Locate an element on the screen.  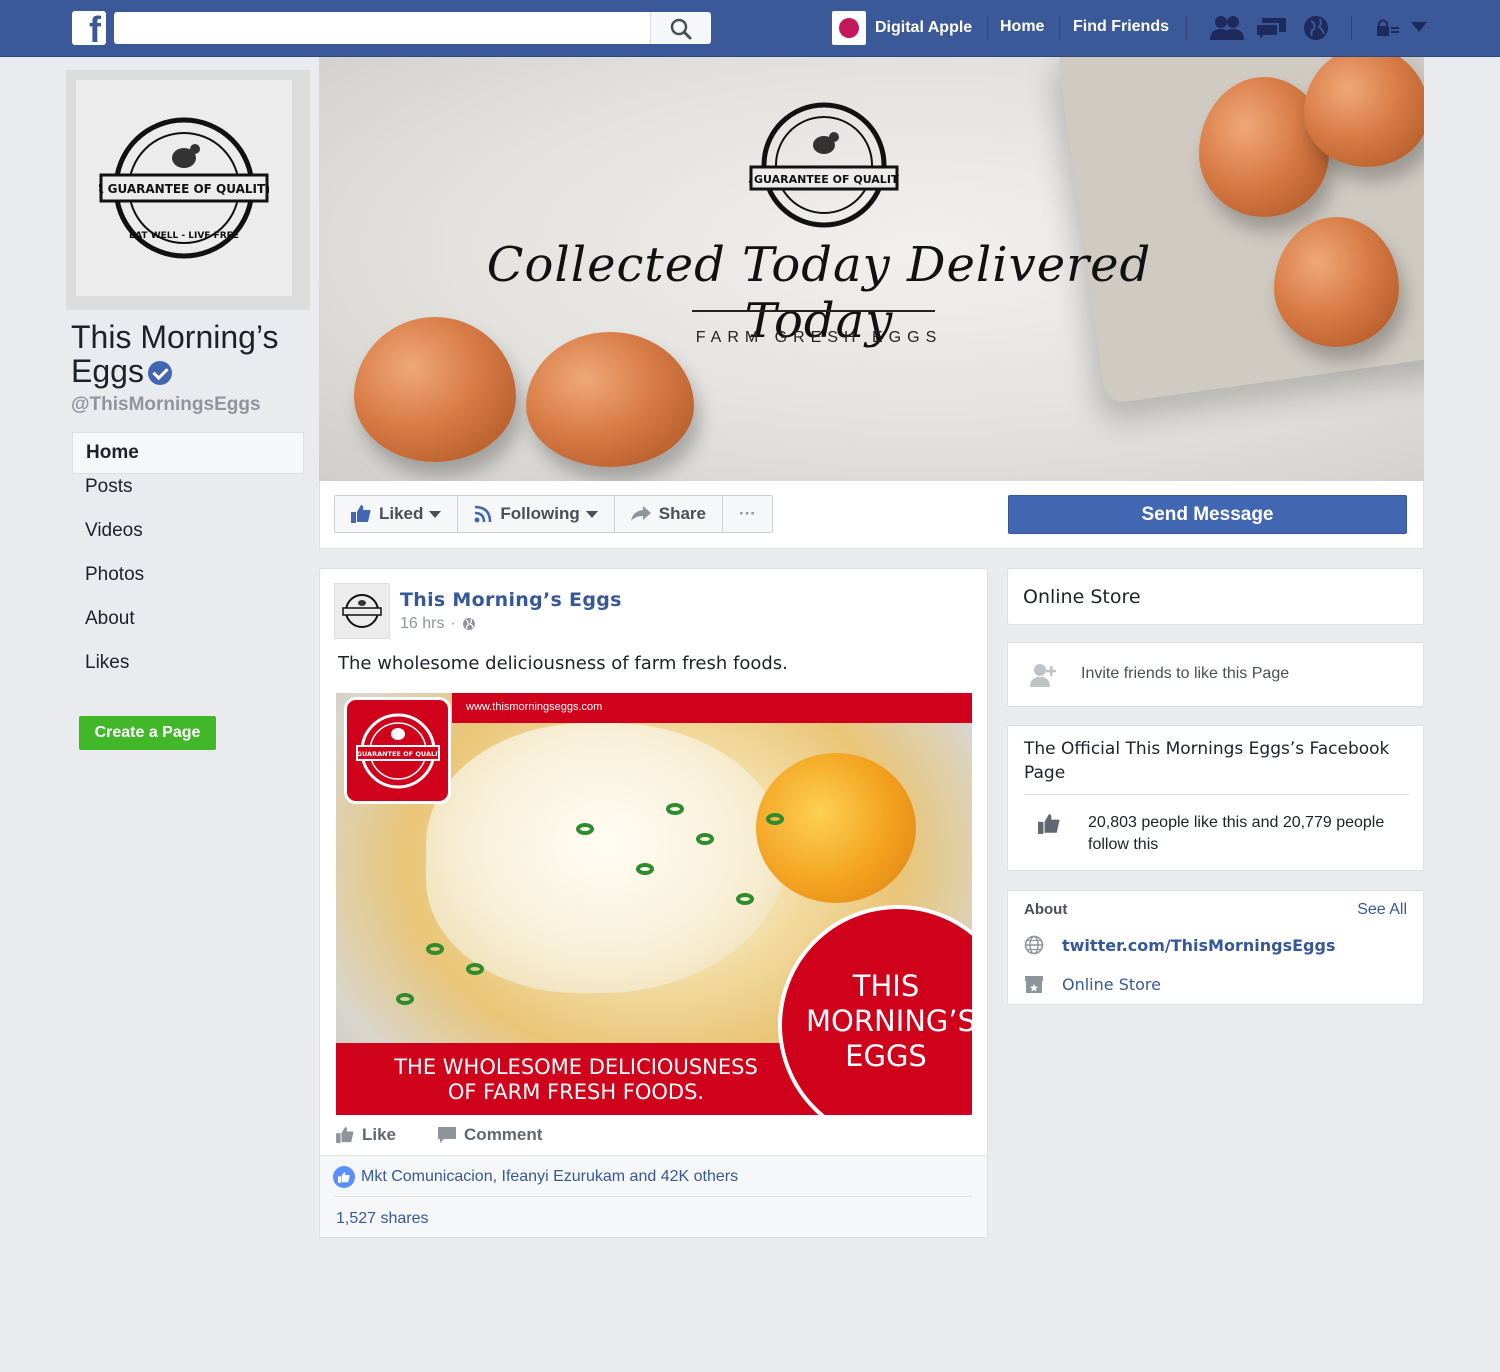
profile-name: Digital Apple is located at coordinates (924, 27).